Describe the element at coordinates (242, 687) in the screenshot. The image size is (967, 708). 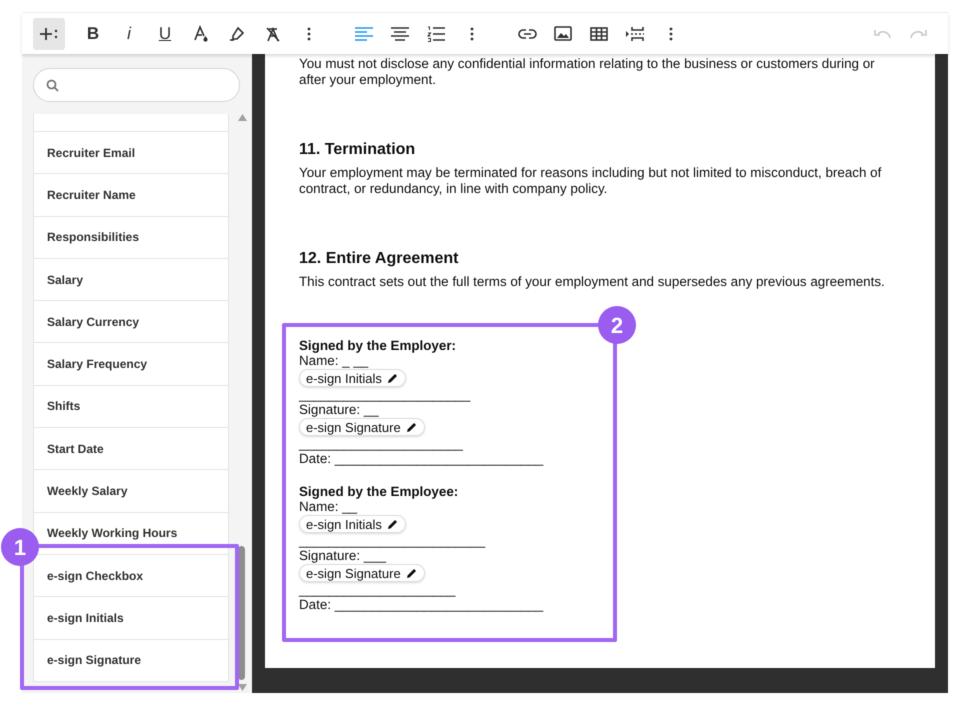
I see `scroll-down-icon` at that location.